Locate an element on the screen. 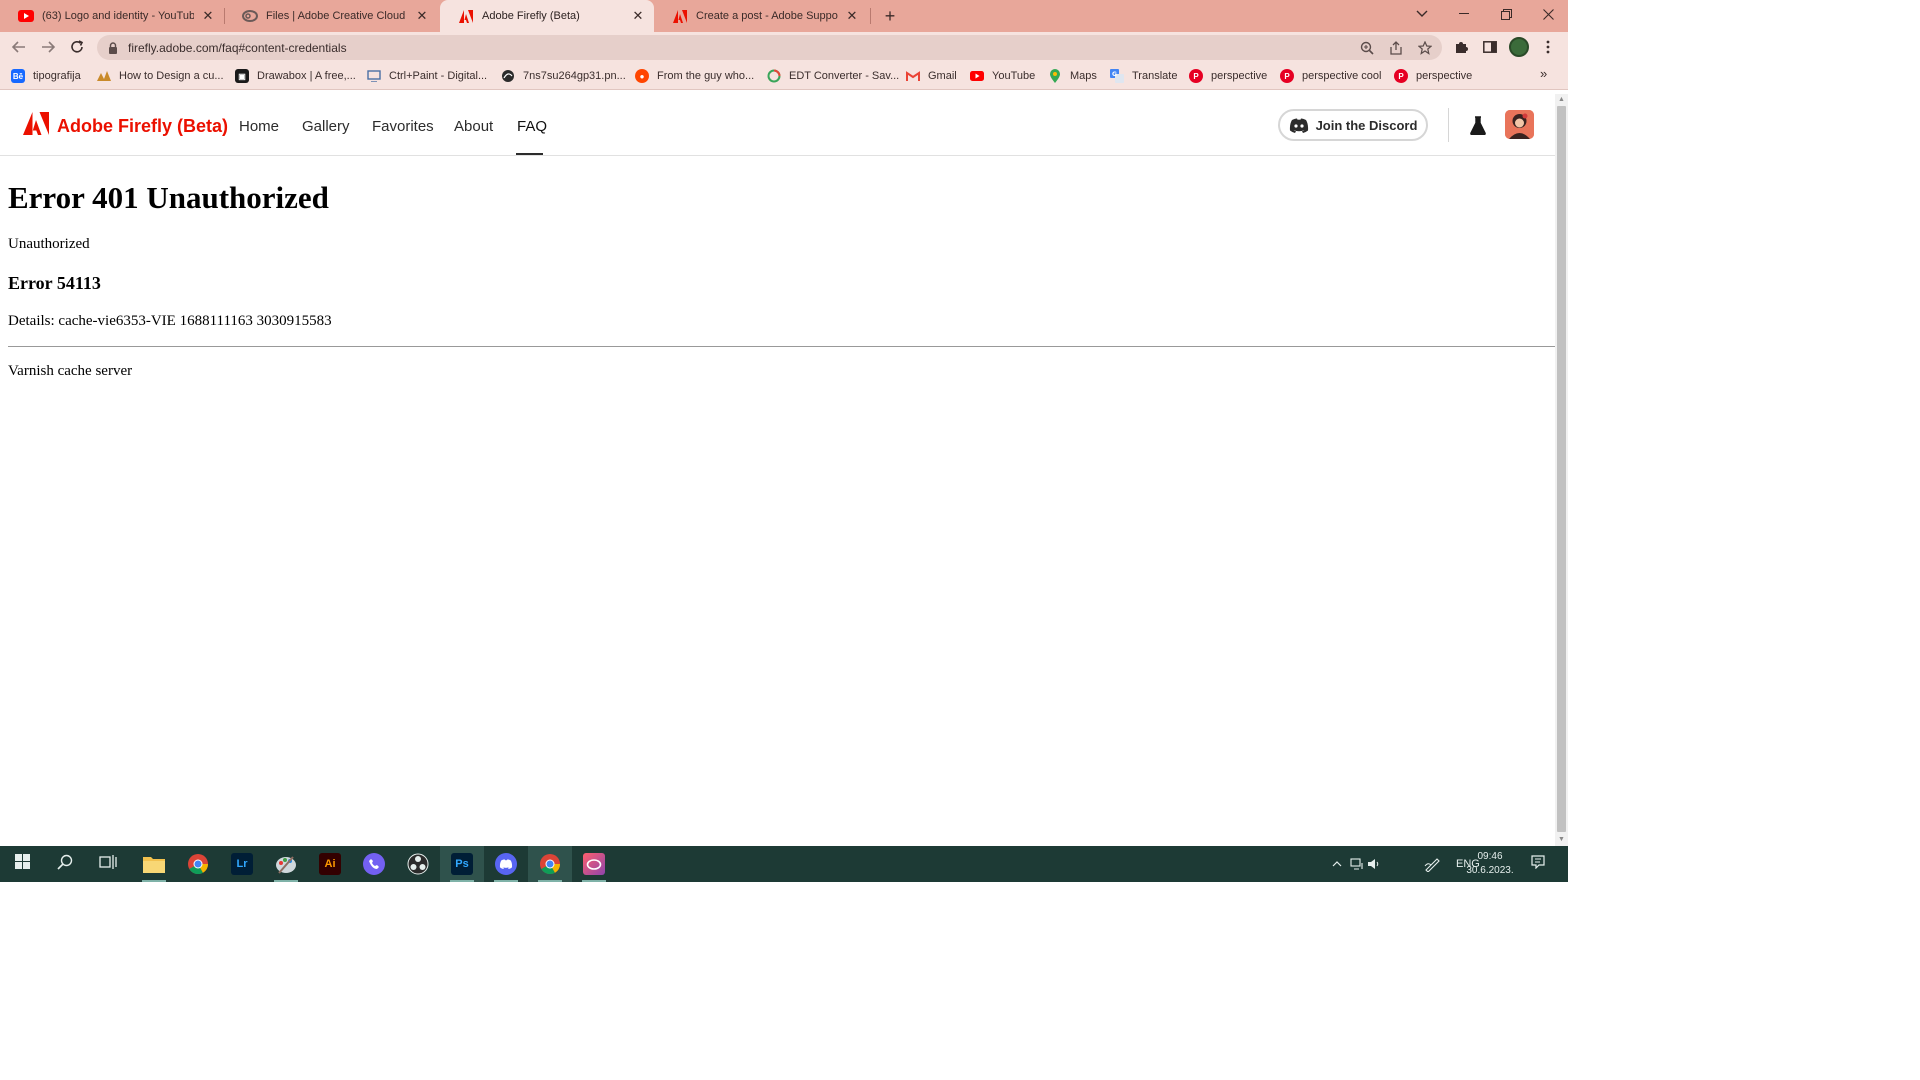  brand-name: Adobe Firefly (Beta) is located at coordinates (143, 125).